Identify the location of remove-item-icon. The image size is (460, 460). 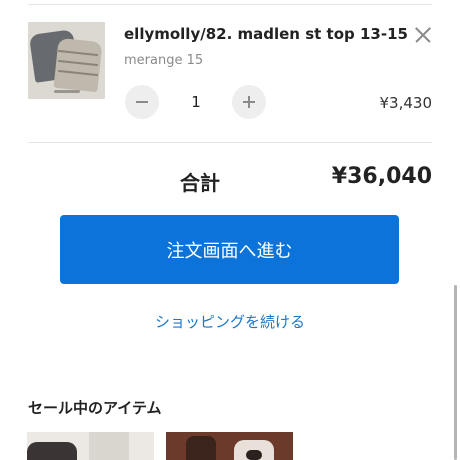
(423, 35).